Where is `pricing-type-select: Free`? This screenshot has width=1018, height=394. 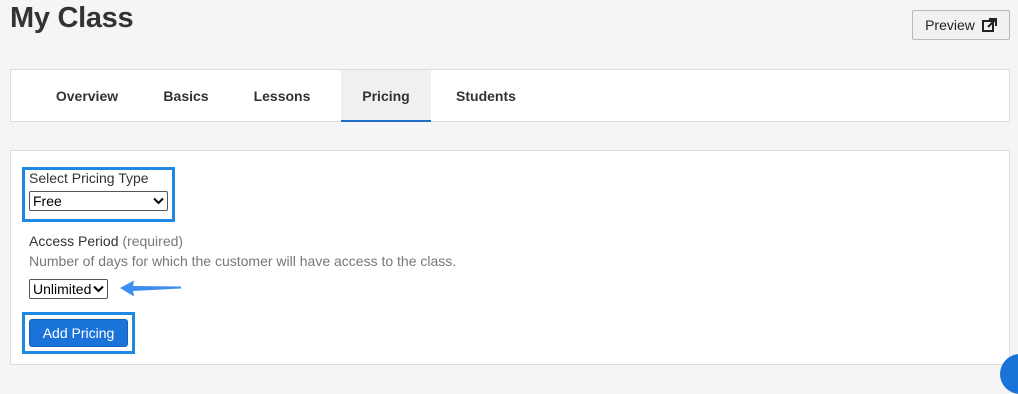 pricing-type-select: Free is located at coordinates (98, 201).